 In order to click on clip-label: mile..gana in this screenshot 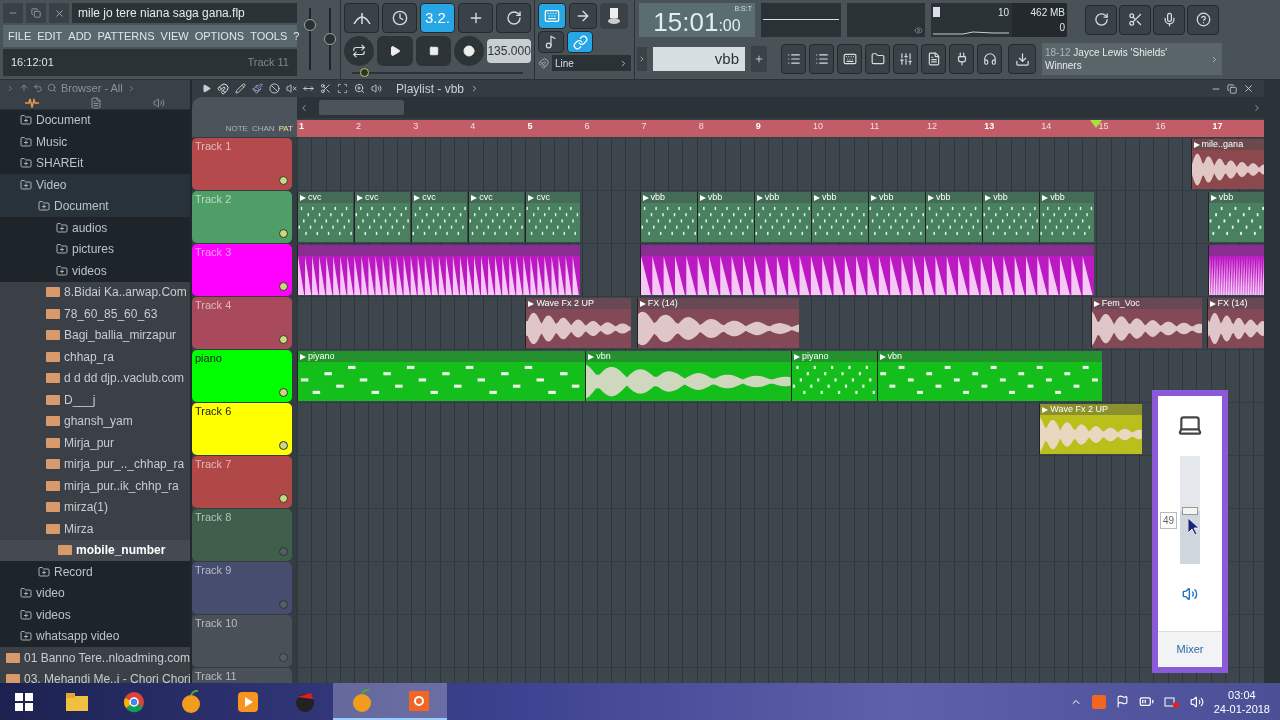, I will do `click(1222, 144)`.